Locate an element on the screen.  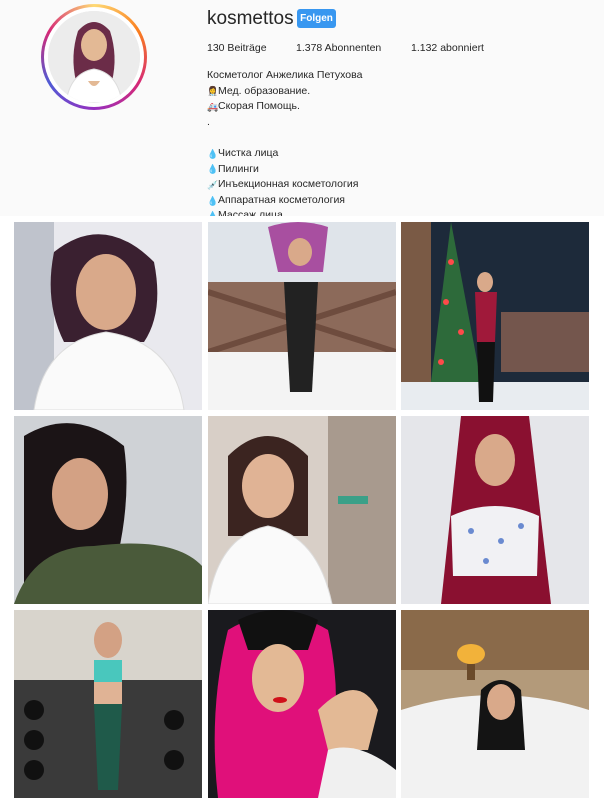
bio-name: Косметолог Анжелика Петухова is located at coordinates (285, 75).